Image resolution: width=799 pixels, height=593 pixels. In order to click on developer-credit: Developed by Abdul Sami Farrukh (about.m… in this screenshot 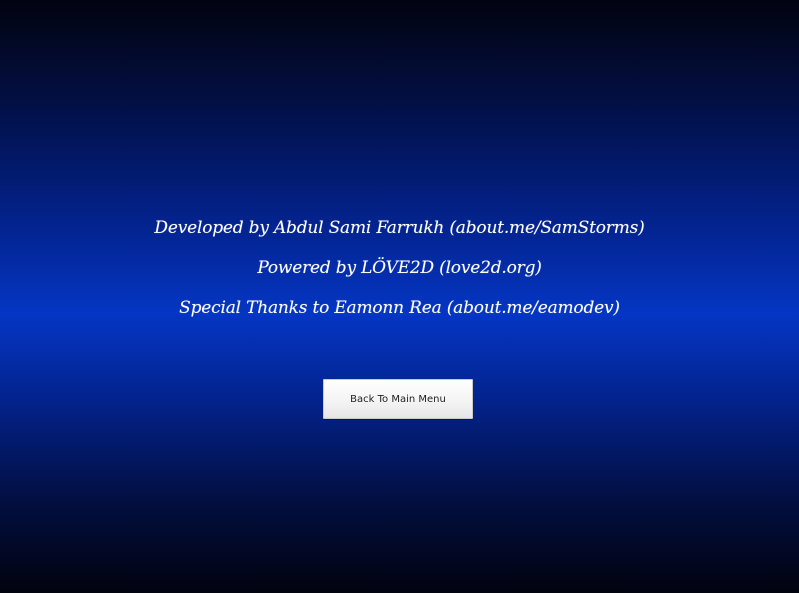, I will do `click(399, 228)`.